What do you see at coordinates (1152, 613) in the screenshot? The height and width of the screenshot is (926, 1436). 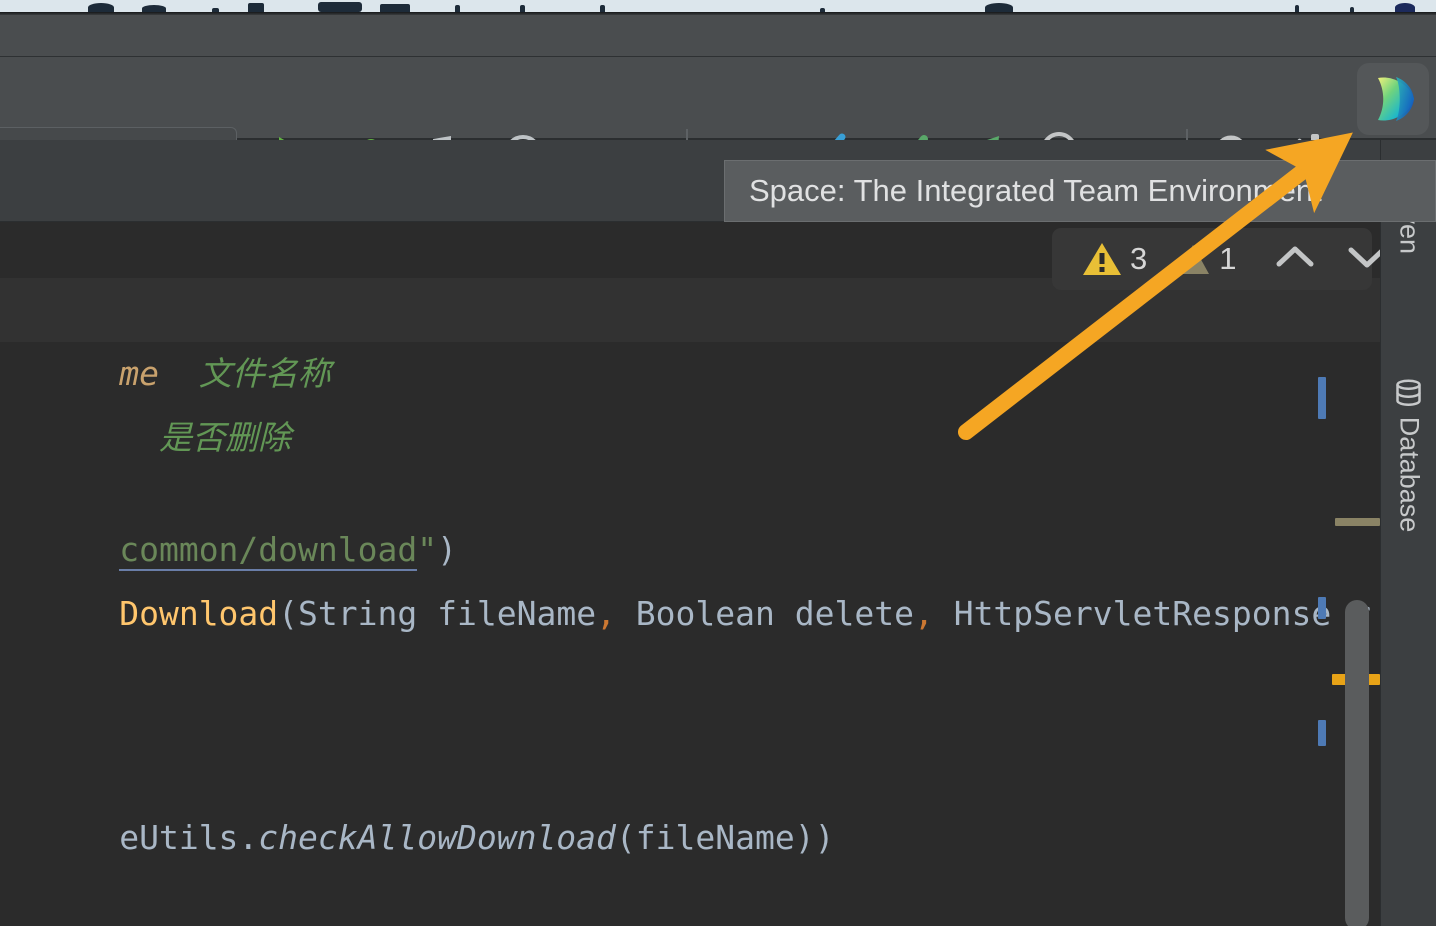 I see `code-token-param-3: HttpServletResponse r` at bounding box center [1152, 613].